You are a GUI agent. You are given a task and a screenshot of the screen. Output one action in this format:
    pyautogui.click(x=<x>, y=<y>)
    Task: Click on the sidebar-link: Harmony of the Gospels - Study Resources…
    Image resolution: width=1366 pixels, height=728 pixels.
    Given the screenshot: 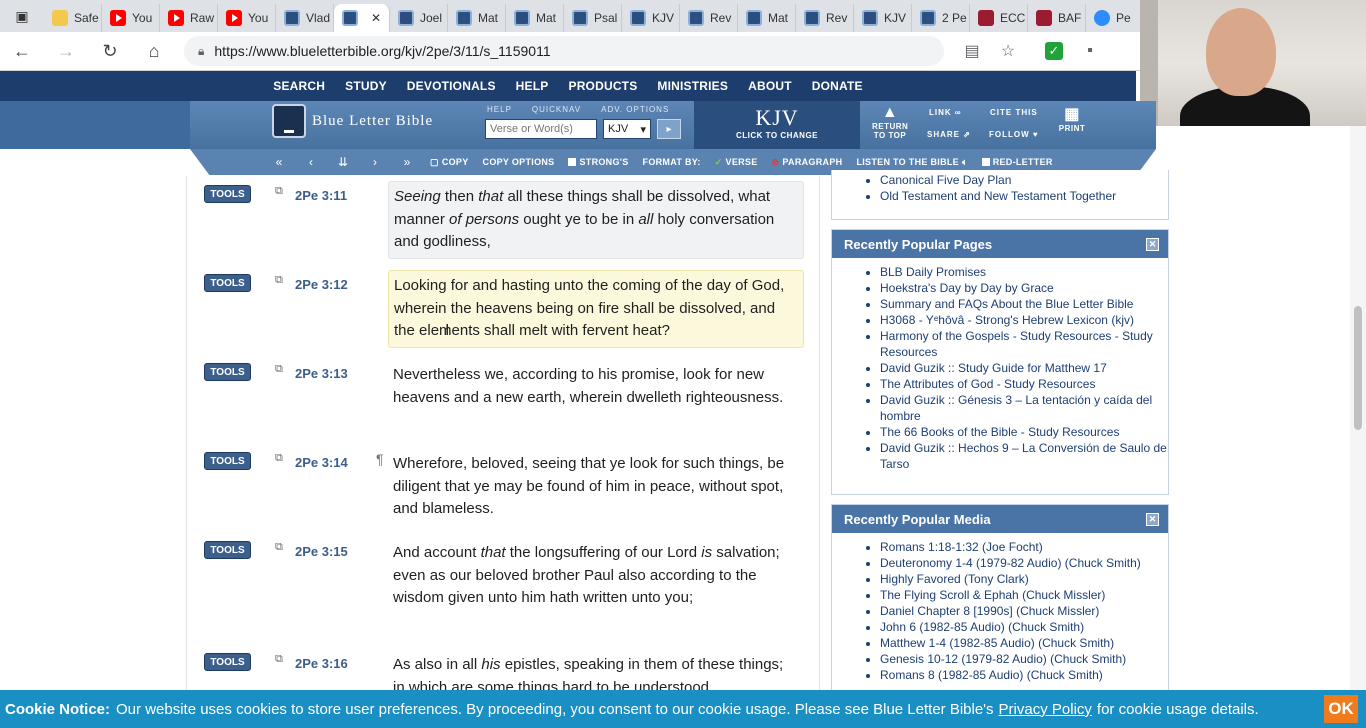 What is the action you would take?
    pyautogui.click(x=1024, y=344)
    